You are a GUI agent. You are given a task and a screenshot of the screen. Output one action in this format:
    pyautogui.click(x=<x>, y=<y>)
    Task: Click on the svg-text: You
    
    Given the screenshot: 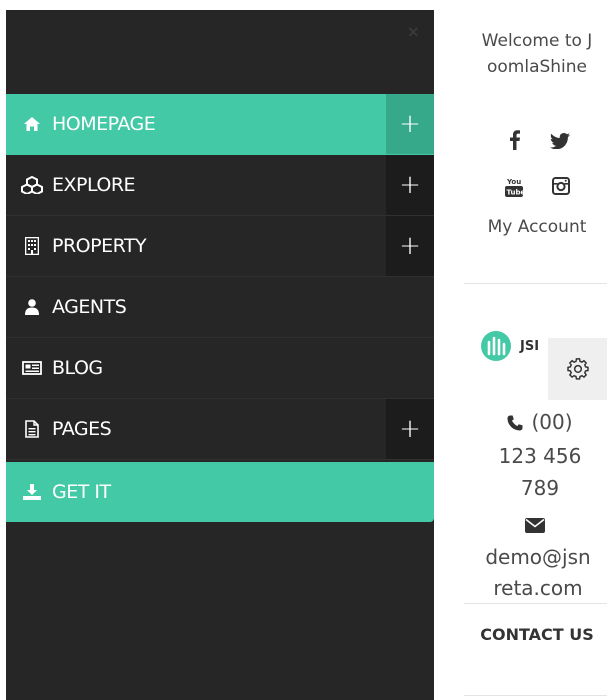 What is the action you would take?
    pyautogui.click(x=513, y=182)
    